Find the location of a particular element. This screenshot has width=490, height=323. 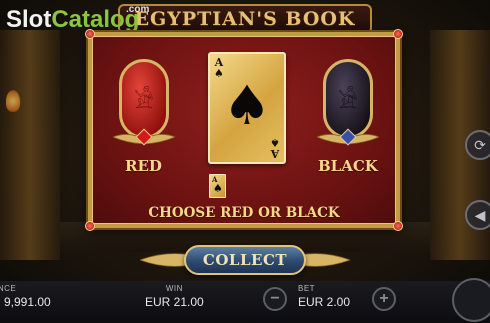

bottom-bar is located at coordinates (245, 302).